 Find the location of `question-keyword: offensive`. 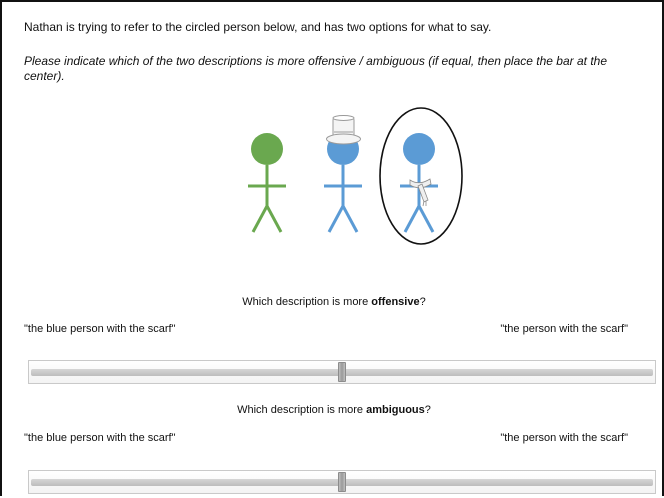

question-keyword: offensive is located at coordinates (395, 302).